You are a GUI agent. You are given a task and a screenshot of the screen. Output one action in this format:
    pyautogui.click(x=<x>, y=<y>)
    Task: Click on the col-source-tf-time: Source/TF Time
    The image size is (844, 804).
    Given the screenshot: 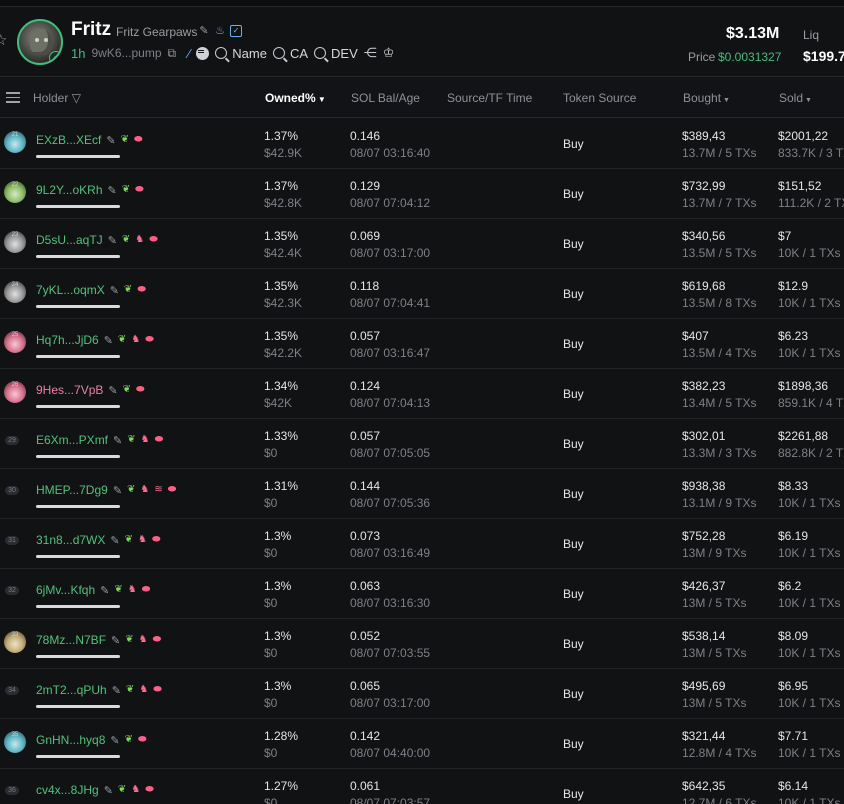 What is the action you would take?
    pyautogui.click(x=489, y=98)
    